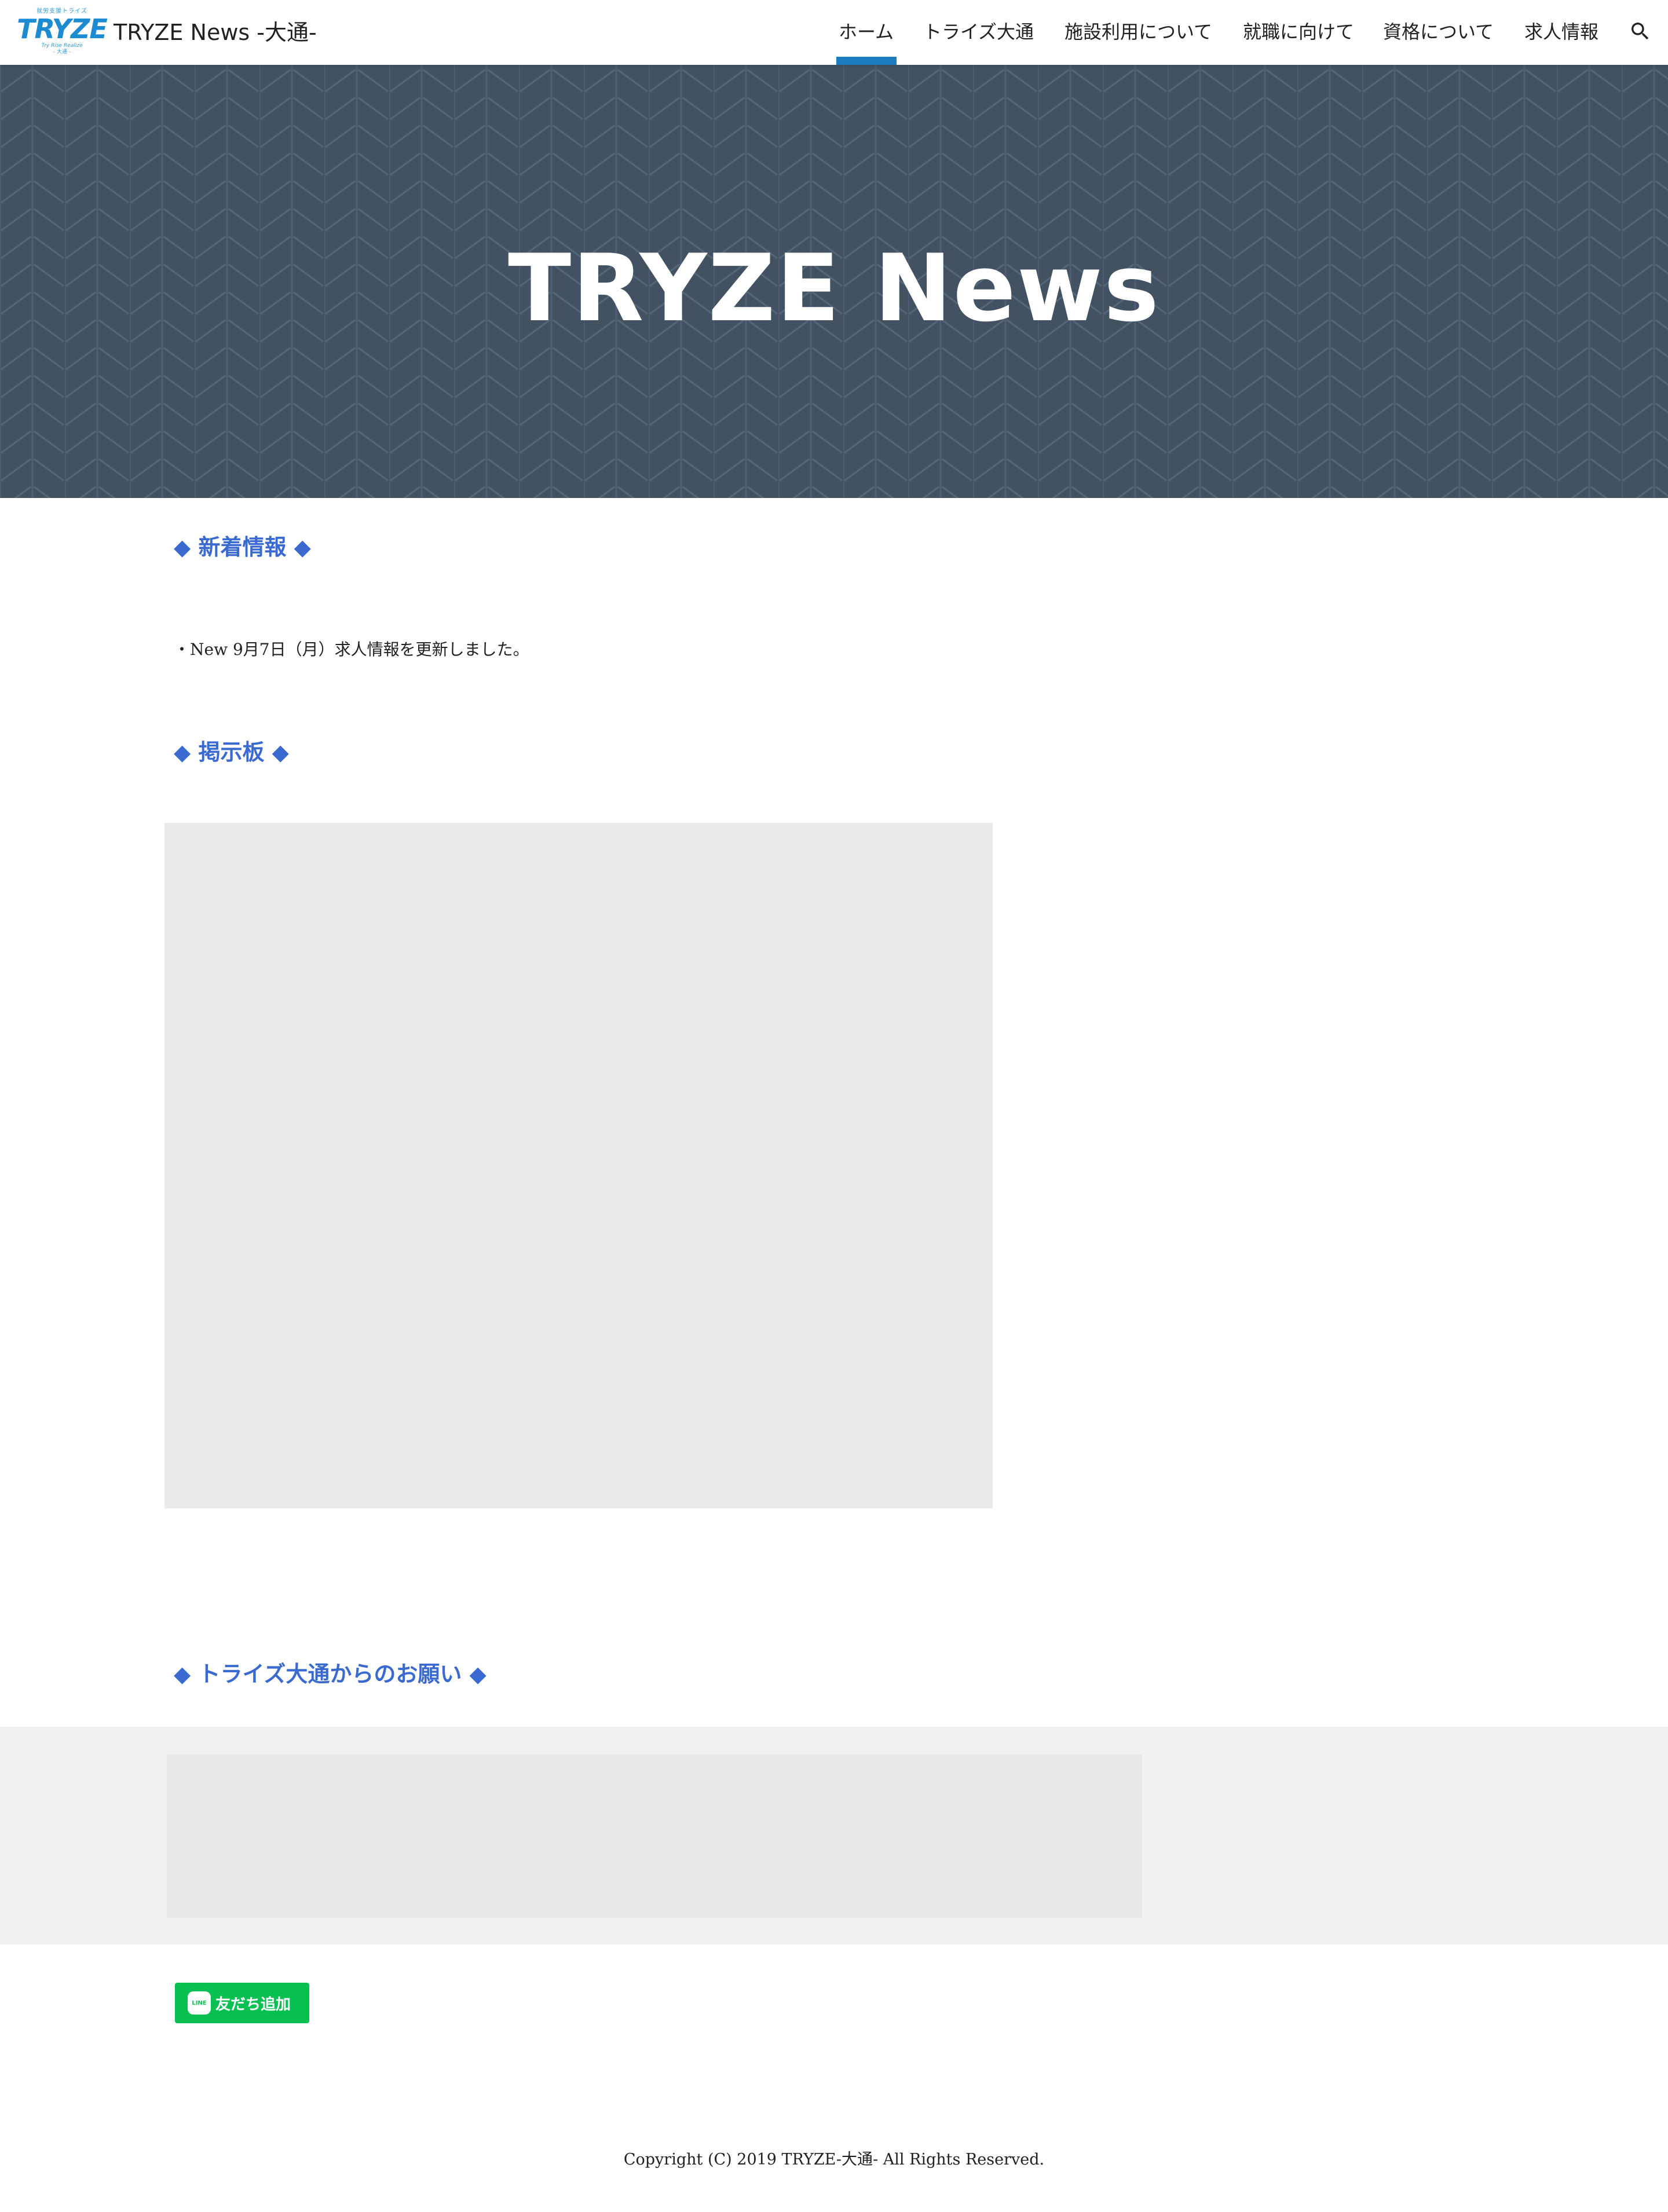 This screenshot has height=2212, width=1668. What do you see at coordinates (216, 32) in the screenshot?
I see `site-title: TRYZE News -大通-` at bounding box center [216, 32].